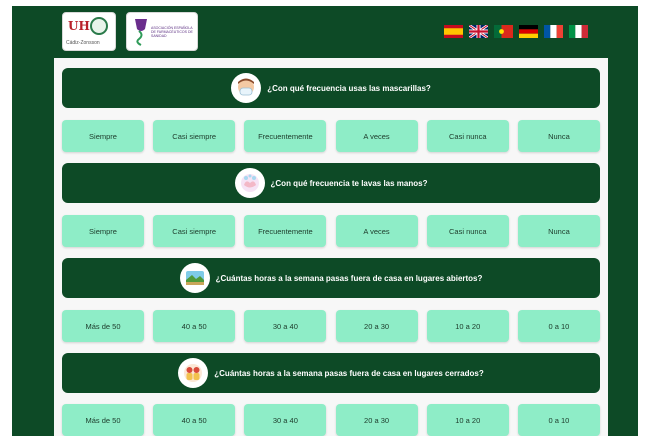 The width and height of the screenshot is (659, 436). I want to click on question-header: ¿Con qué frecuencia te lavas las manos?, so click(331, 183).